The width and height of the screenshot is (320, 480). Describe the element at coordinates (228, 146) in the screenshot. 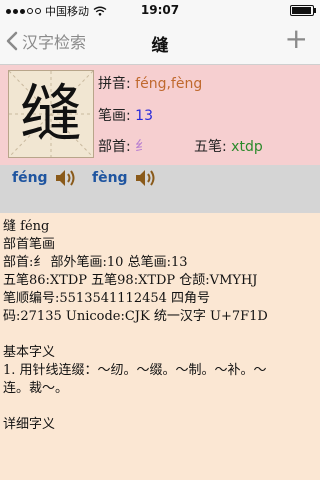

I see `wubi-row: 五笔: xtdp` at that location.